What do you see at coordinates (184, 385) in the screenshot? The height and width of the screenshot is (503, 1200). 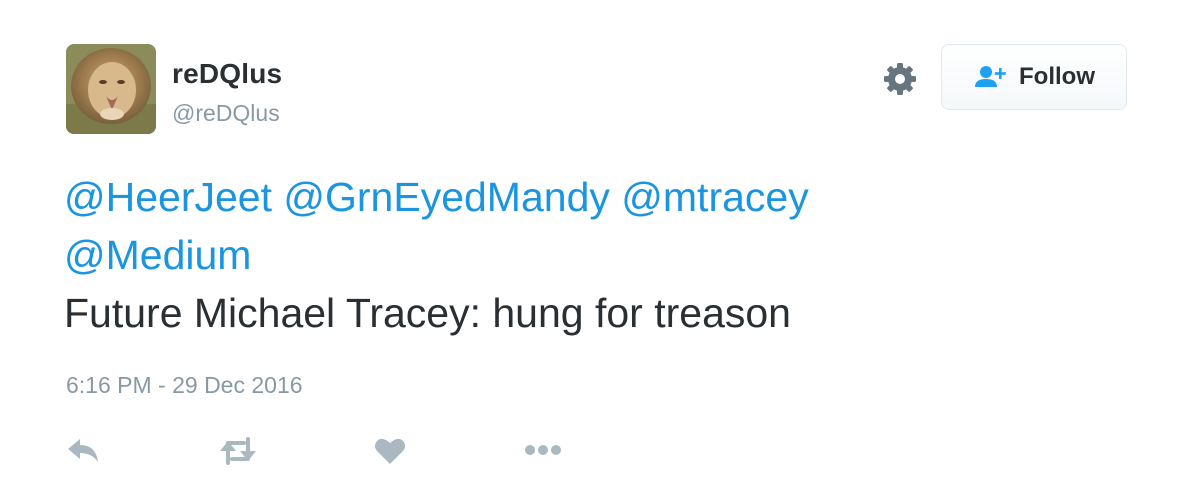 I see `tweet-timestamp: 6:16 PM - 29 Dec 2016` at bounding box center [184, 385].